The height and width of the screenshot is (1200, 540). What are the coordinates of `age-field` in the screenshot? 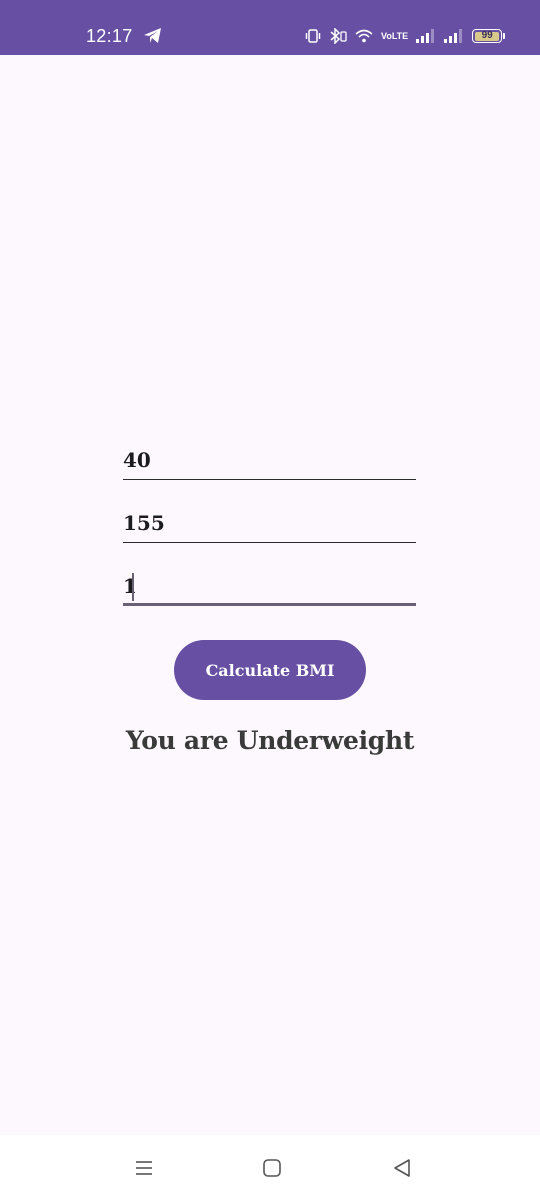 It's located at (269, 588).